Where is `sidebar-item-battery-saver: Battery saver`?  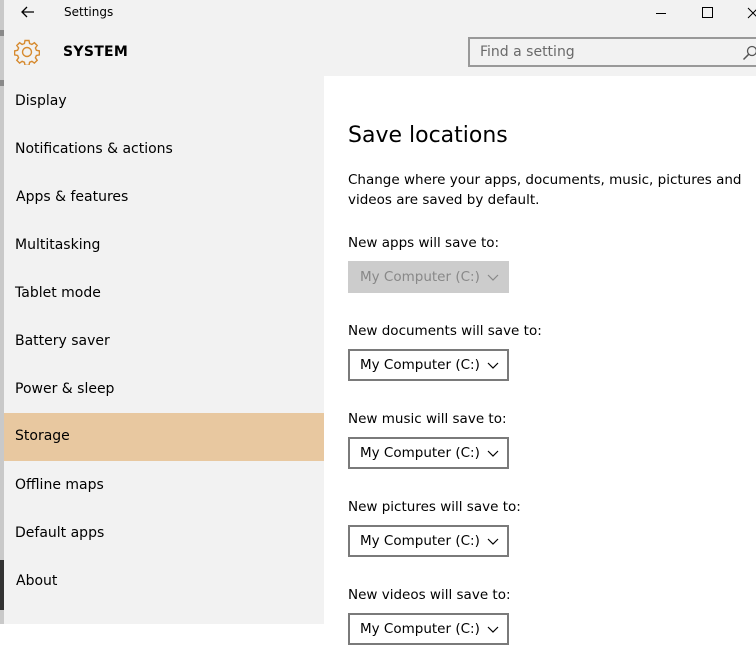 sidebar-item-battery-saver: Battery saver is located at coordinates (164, 342).